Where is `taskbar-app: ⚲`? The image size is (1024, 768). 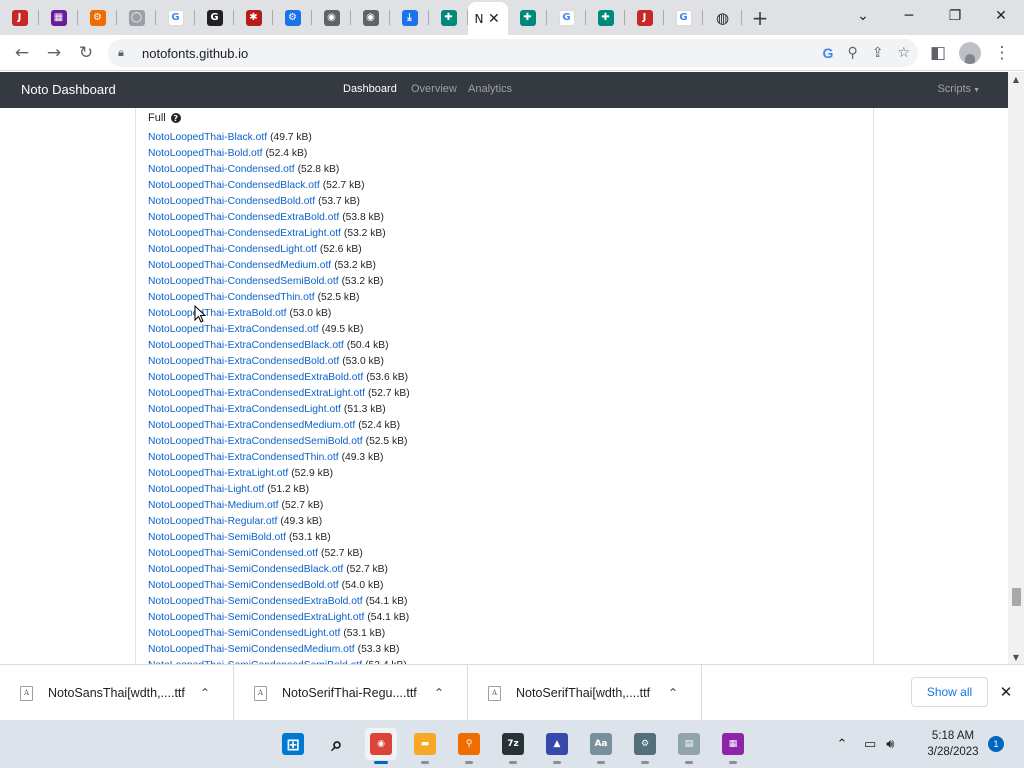
taskbar-app: ⚲ is located at coordinates (469, 746).